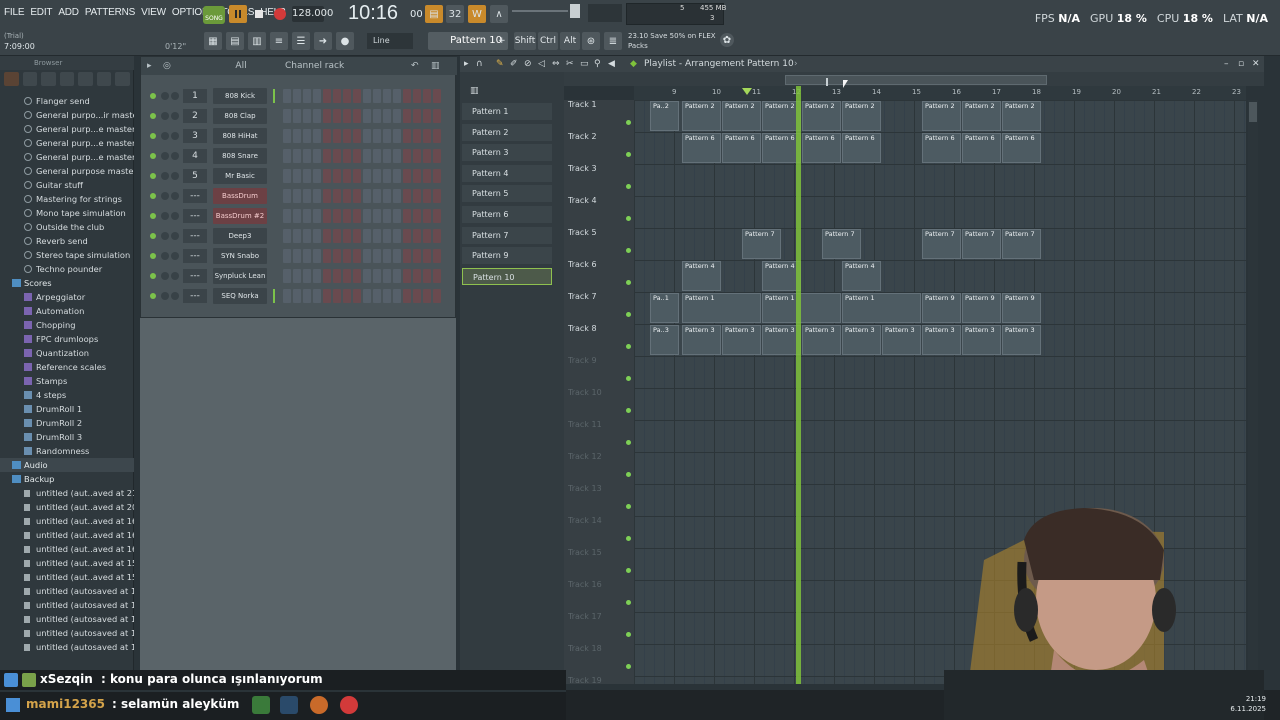 The height and width of the screenshot is (720, 1280). What do you see at coordinates (67, 451) in the screenshot?
I see `browser-item: Randomness` at bounding box center [67, 451].